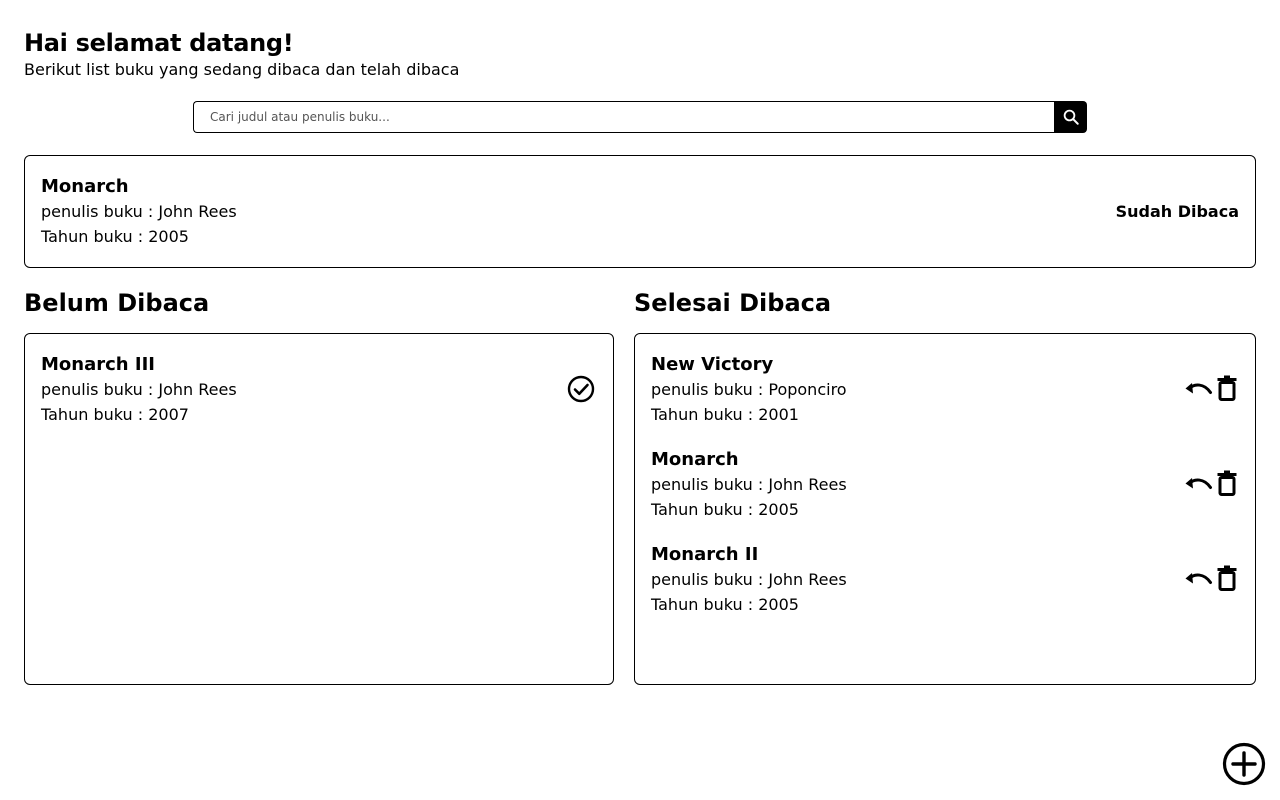 The height and width of the screenshot is (800, 1280). I want to click on book-title: New Victory, so click(712, 364).